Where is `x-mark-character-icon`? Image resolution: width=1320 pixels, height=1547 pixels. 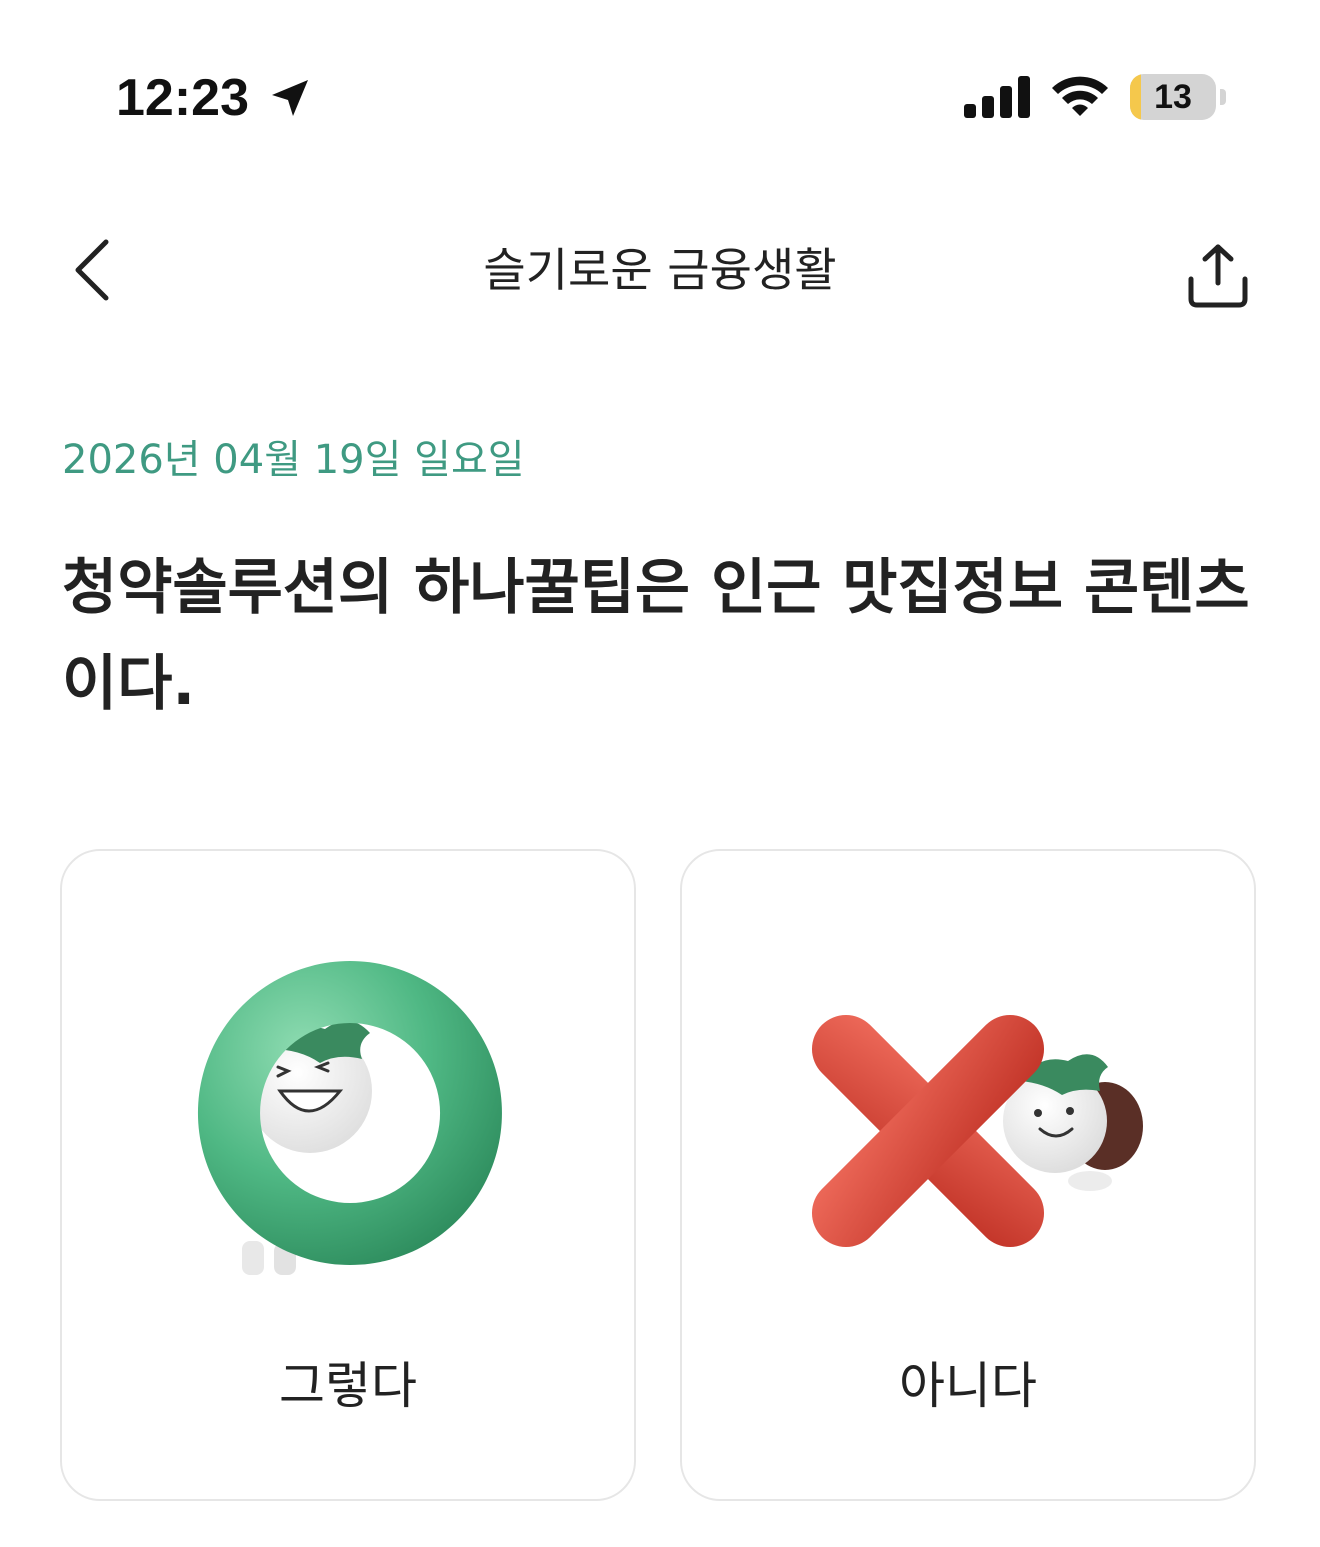 x-mark-character-icon is located at coordinates (977, 1131).